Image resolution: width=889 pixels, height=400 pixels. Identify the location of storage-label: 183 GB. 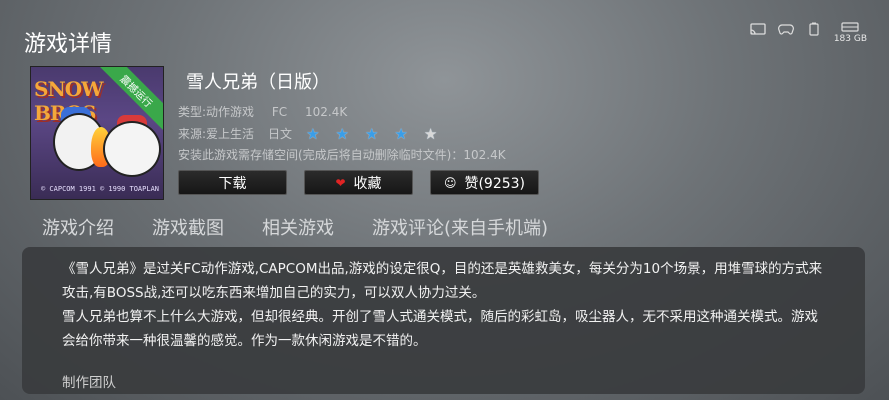
(850, 39).